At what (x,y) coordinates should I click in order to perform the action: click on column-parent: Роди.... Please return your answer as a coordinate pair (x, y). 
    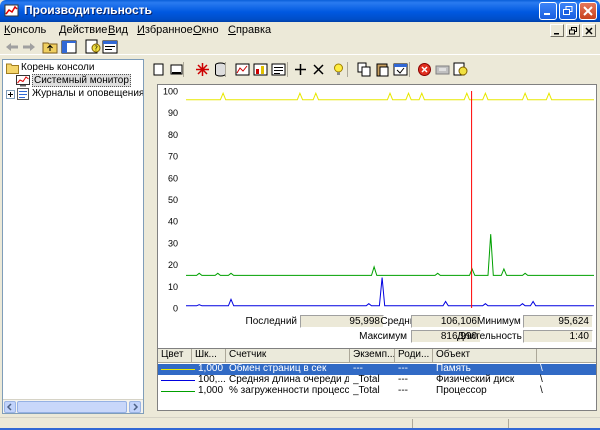
    Looking at the image, I should click on (414, 356).